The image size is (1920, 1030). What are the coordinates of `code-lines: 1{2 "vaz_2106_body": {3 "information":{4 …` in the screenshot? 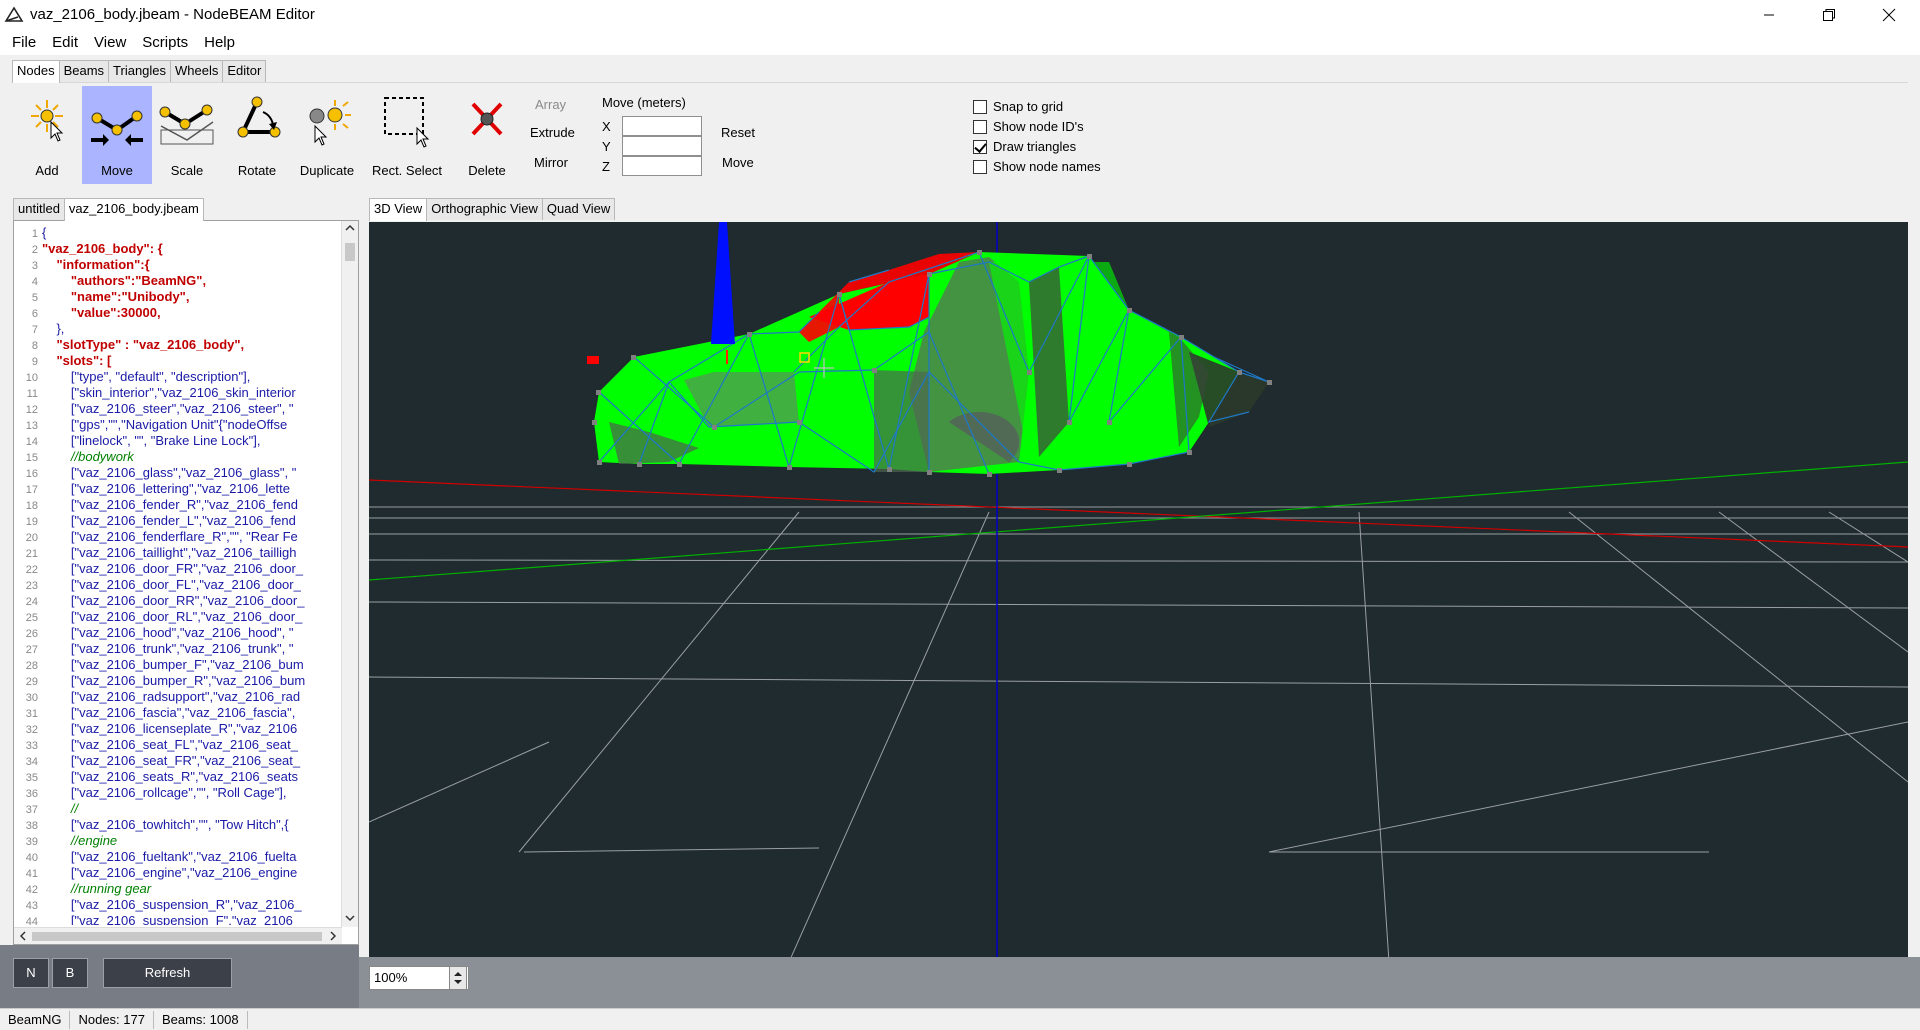 It's located at (178, 575).